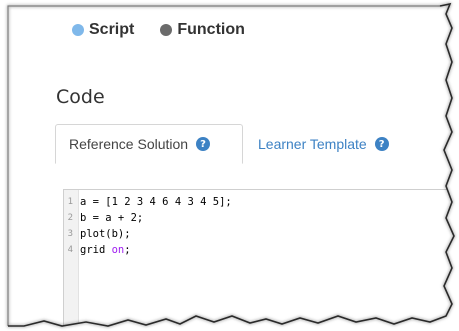  I want to click on code-text-before: grid, so click(96, 249).